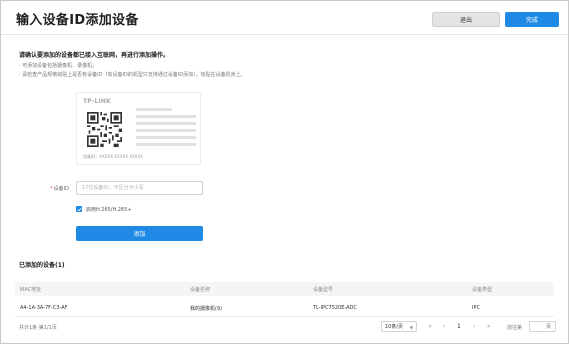 Image resolution: width=569 pixels, height=344 pixels. What do you see at coordinates (104, 129) in the screenshot?
I see `qr-code-icon` at bounding box center [104, 129].